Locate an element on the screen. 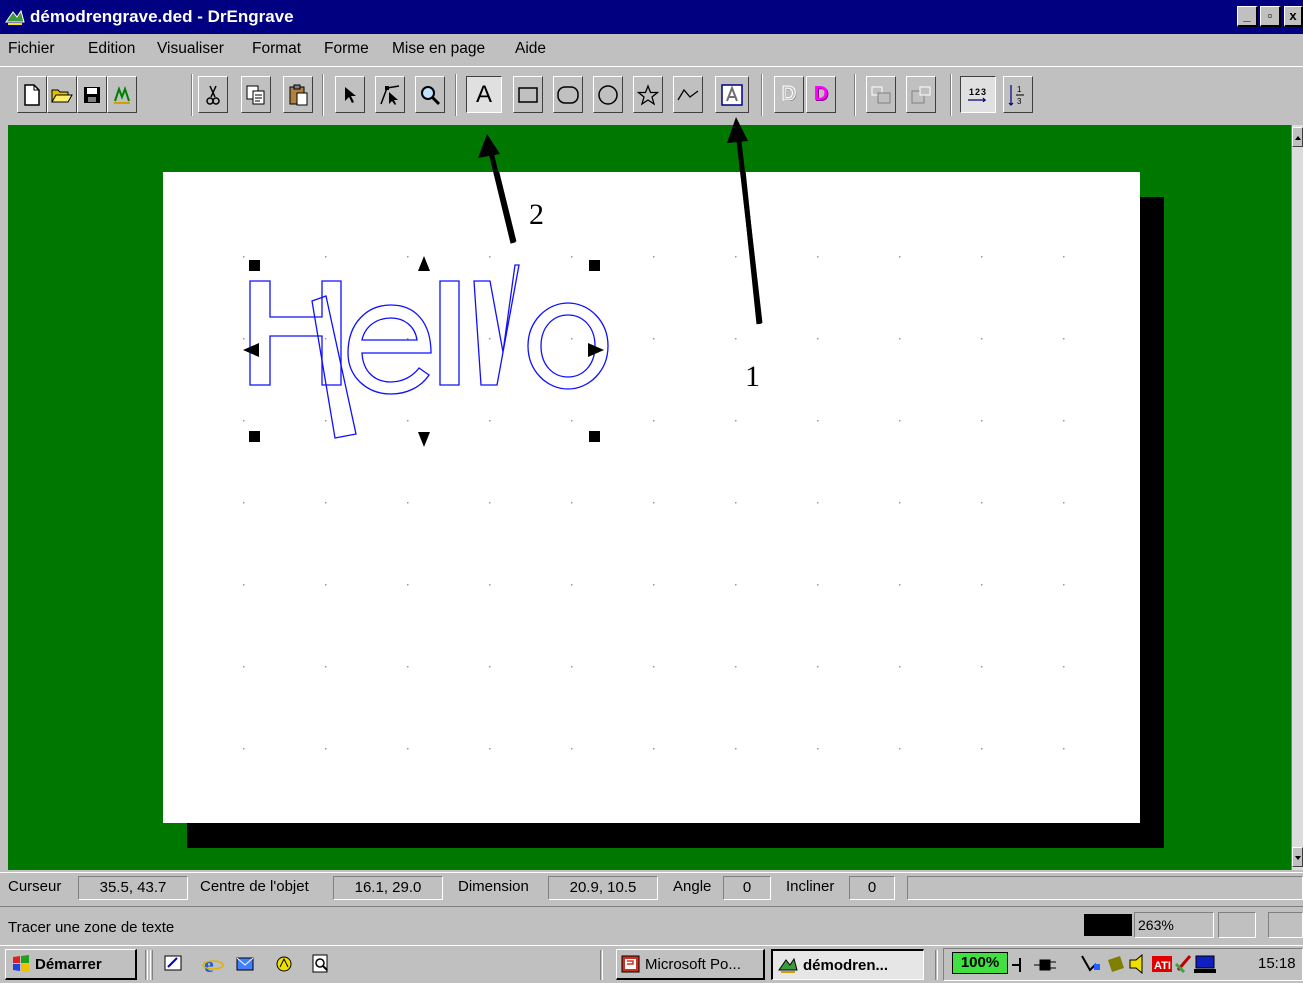  numbering-123-icon: 123 is located at coordinates (978, 94).